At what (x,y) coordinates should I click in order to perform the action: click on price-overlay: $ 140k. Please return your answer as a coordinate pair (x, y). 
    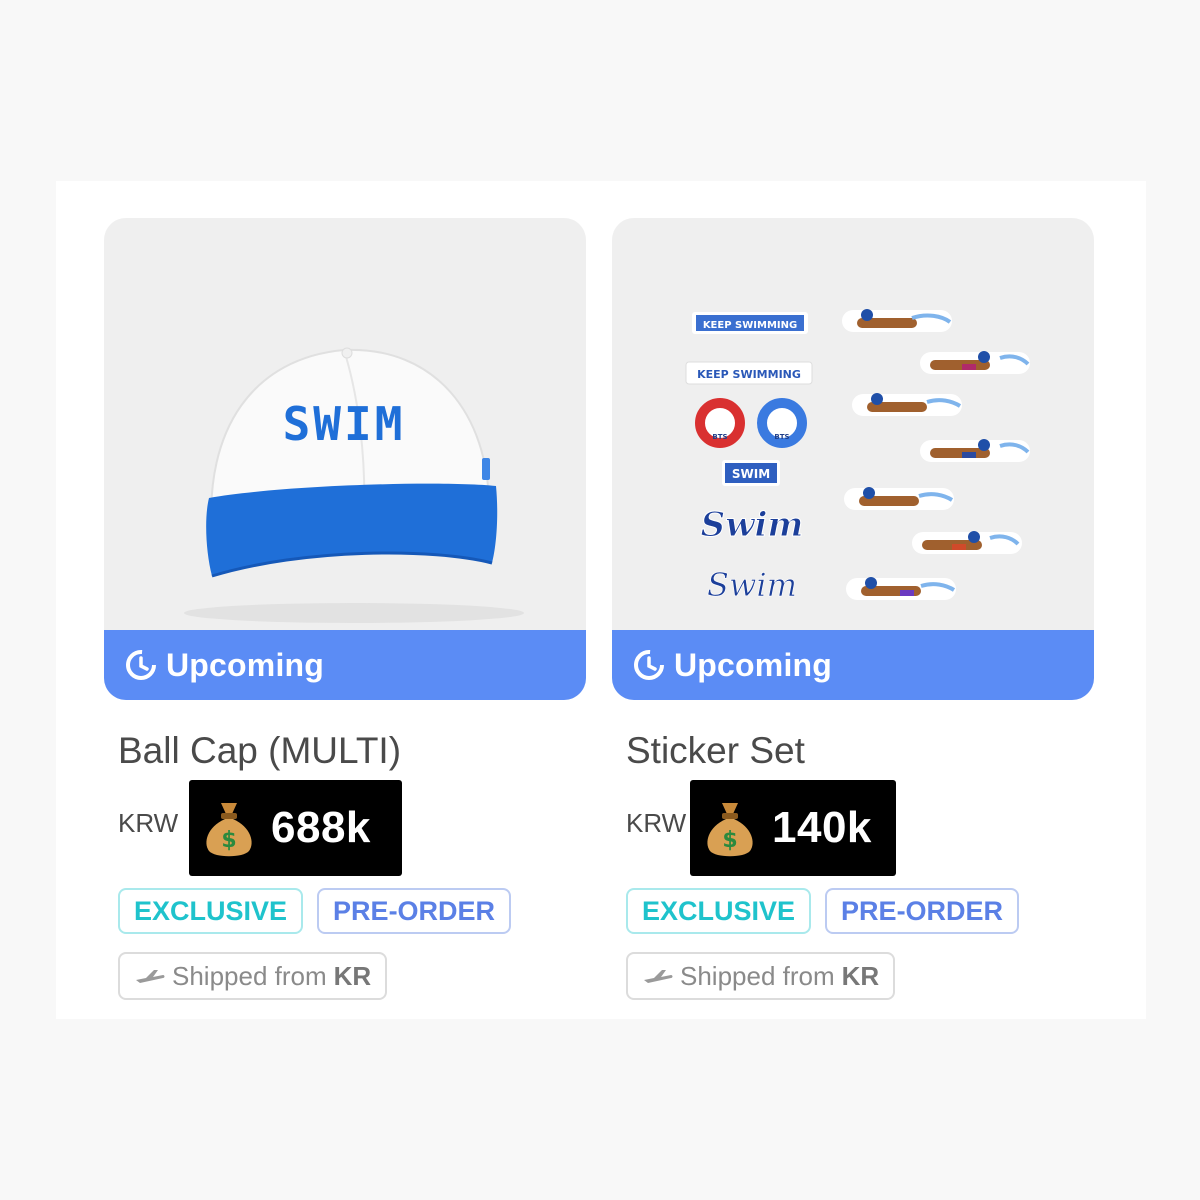
    Looking at the image, I should click on (793, 828).